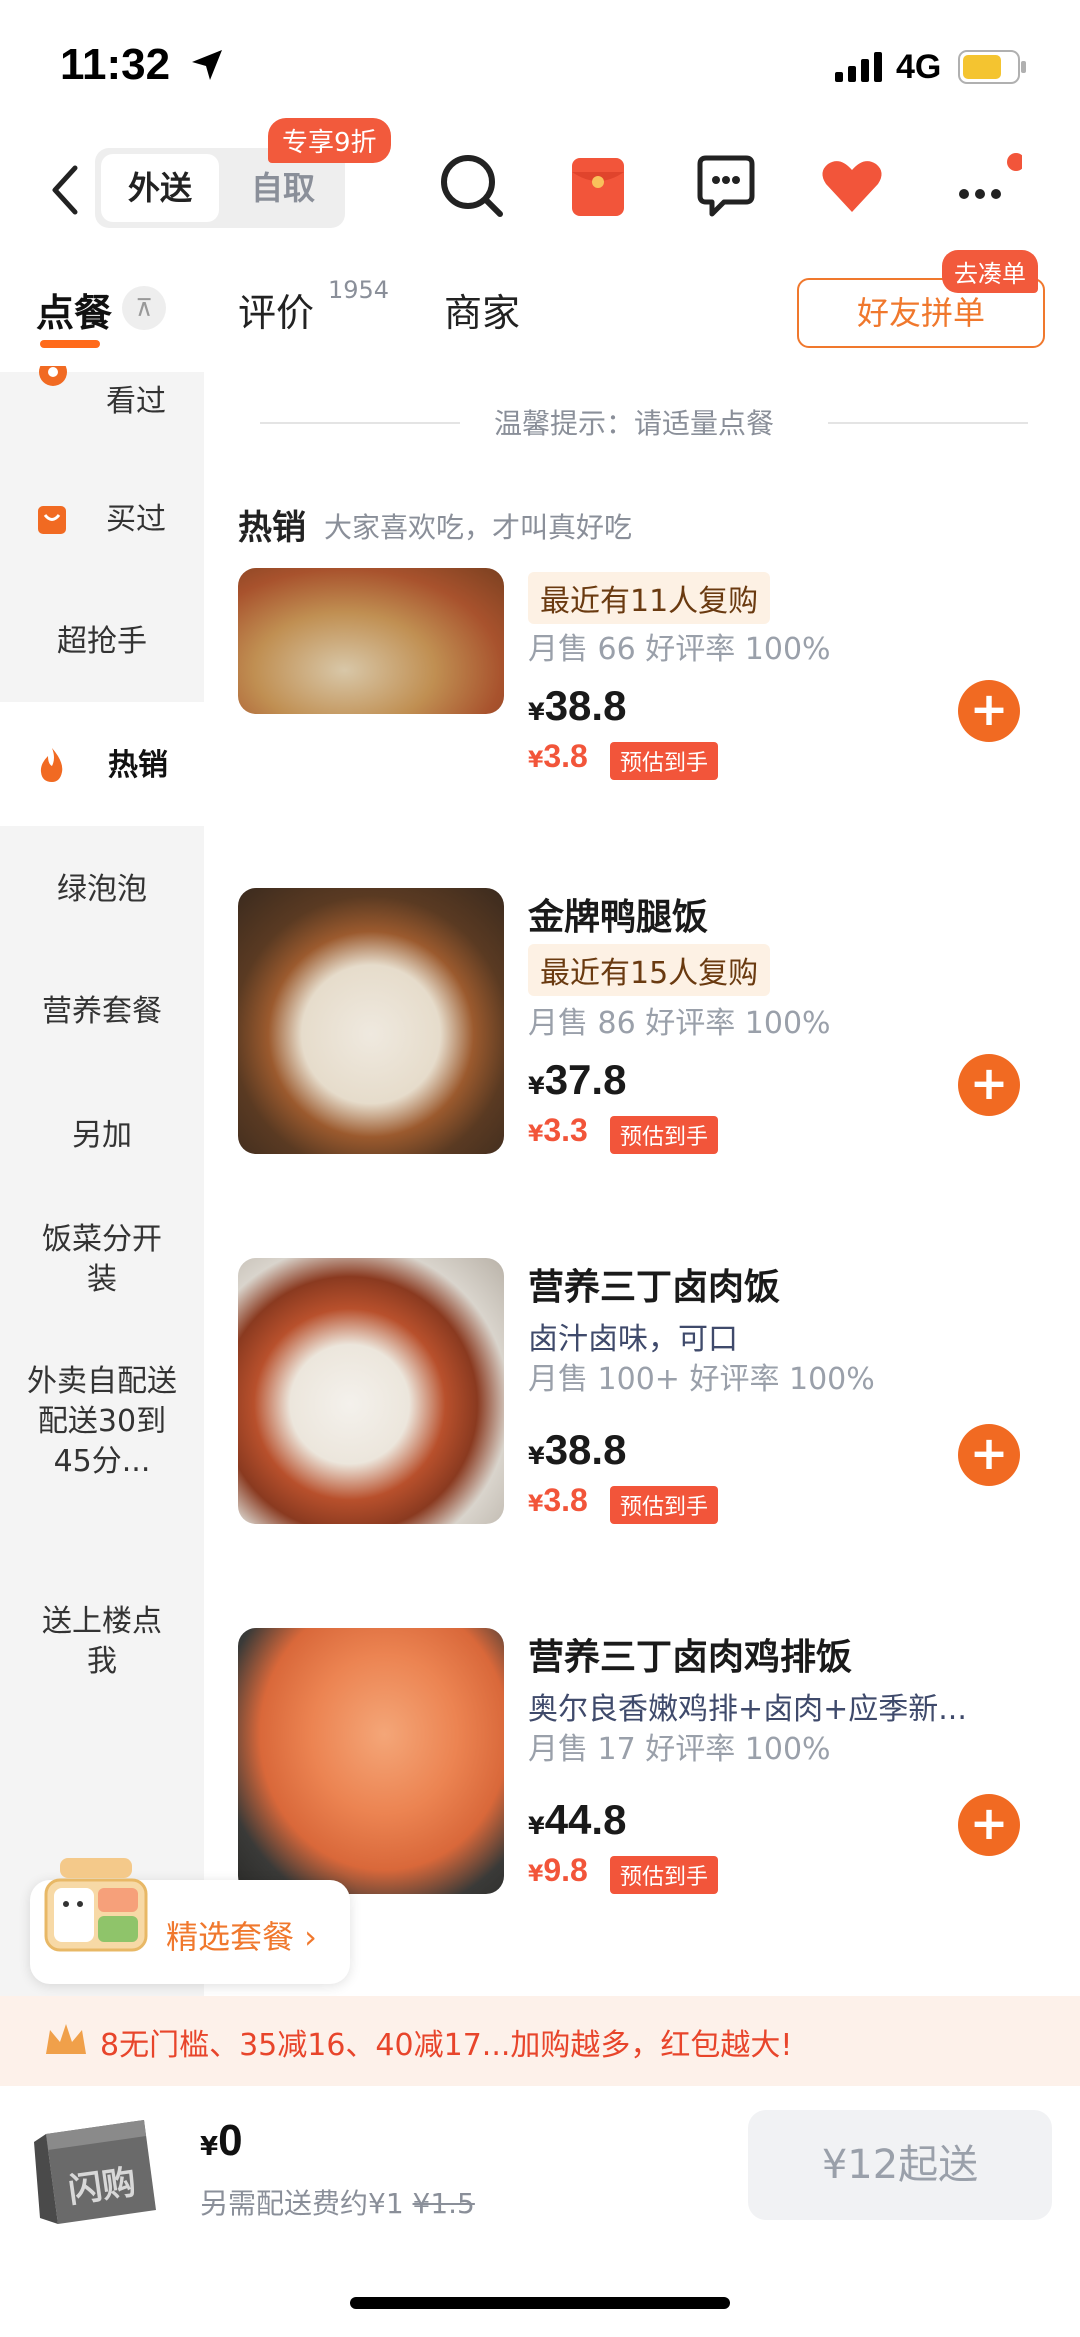  Describe the element at coordinates (102, 642) in the screenshot. I see `sidebar-item-popular: 超抢手` at that location.